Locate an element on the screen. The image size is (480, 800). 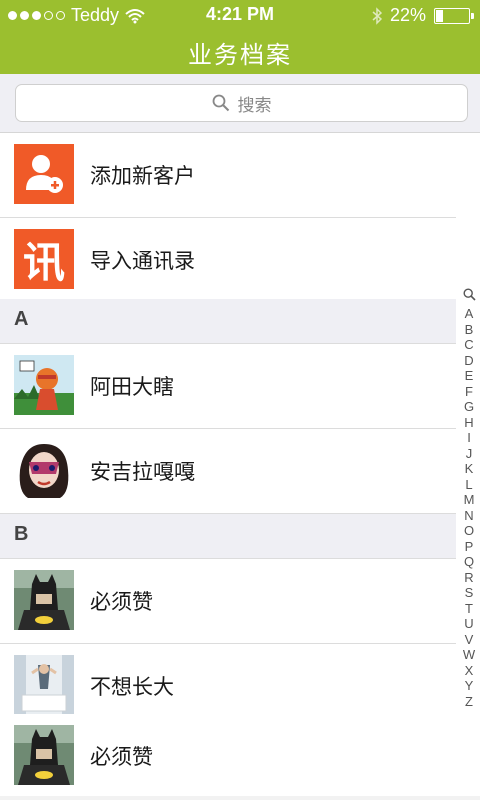
battery-percent: 22% is located at coordinates (407, 15).